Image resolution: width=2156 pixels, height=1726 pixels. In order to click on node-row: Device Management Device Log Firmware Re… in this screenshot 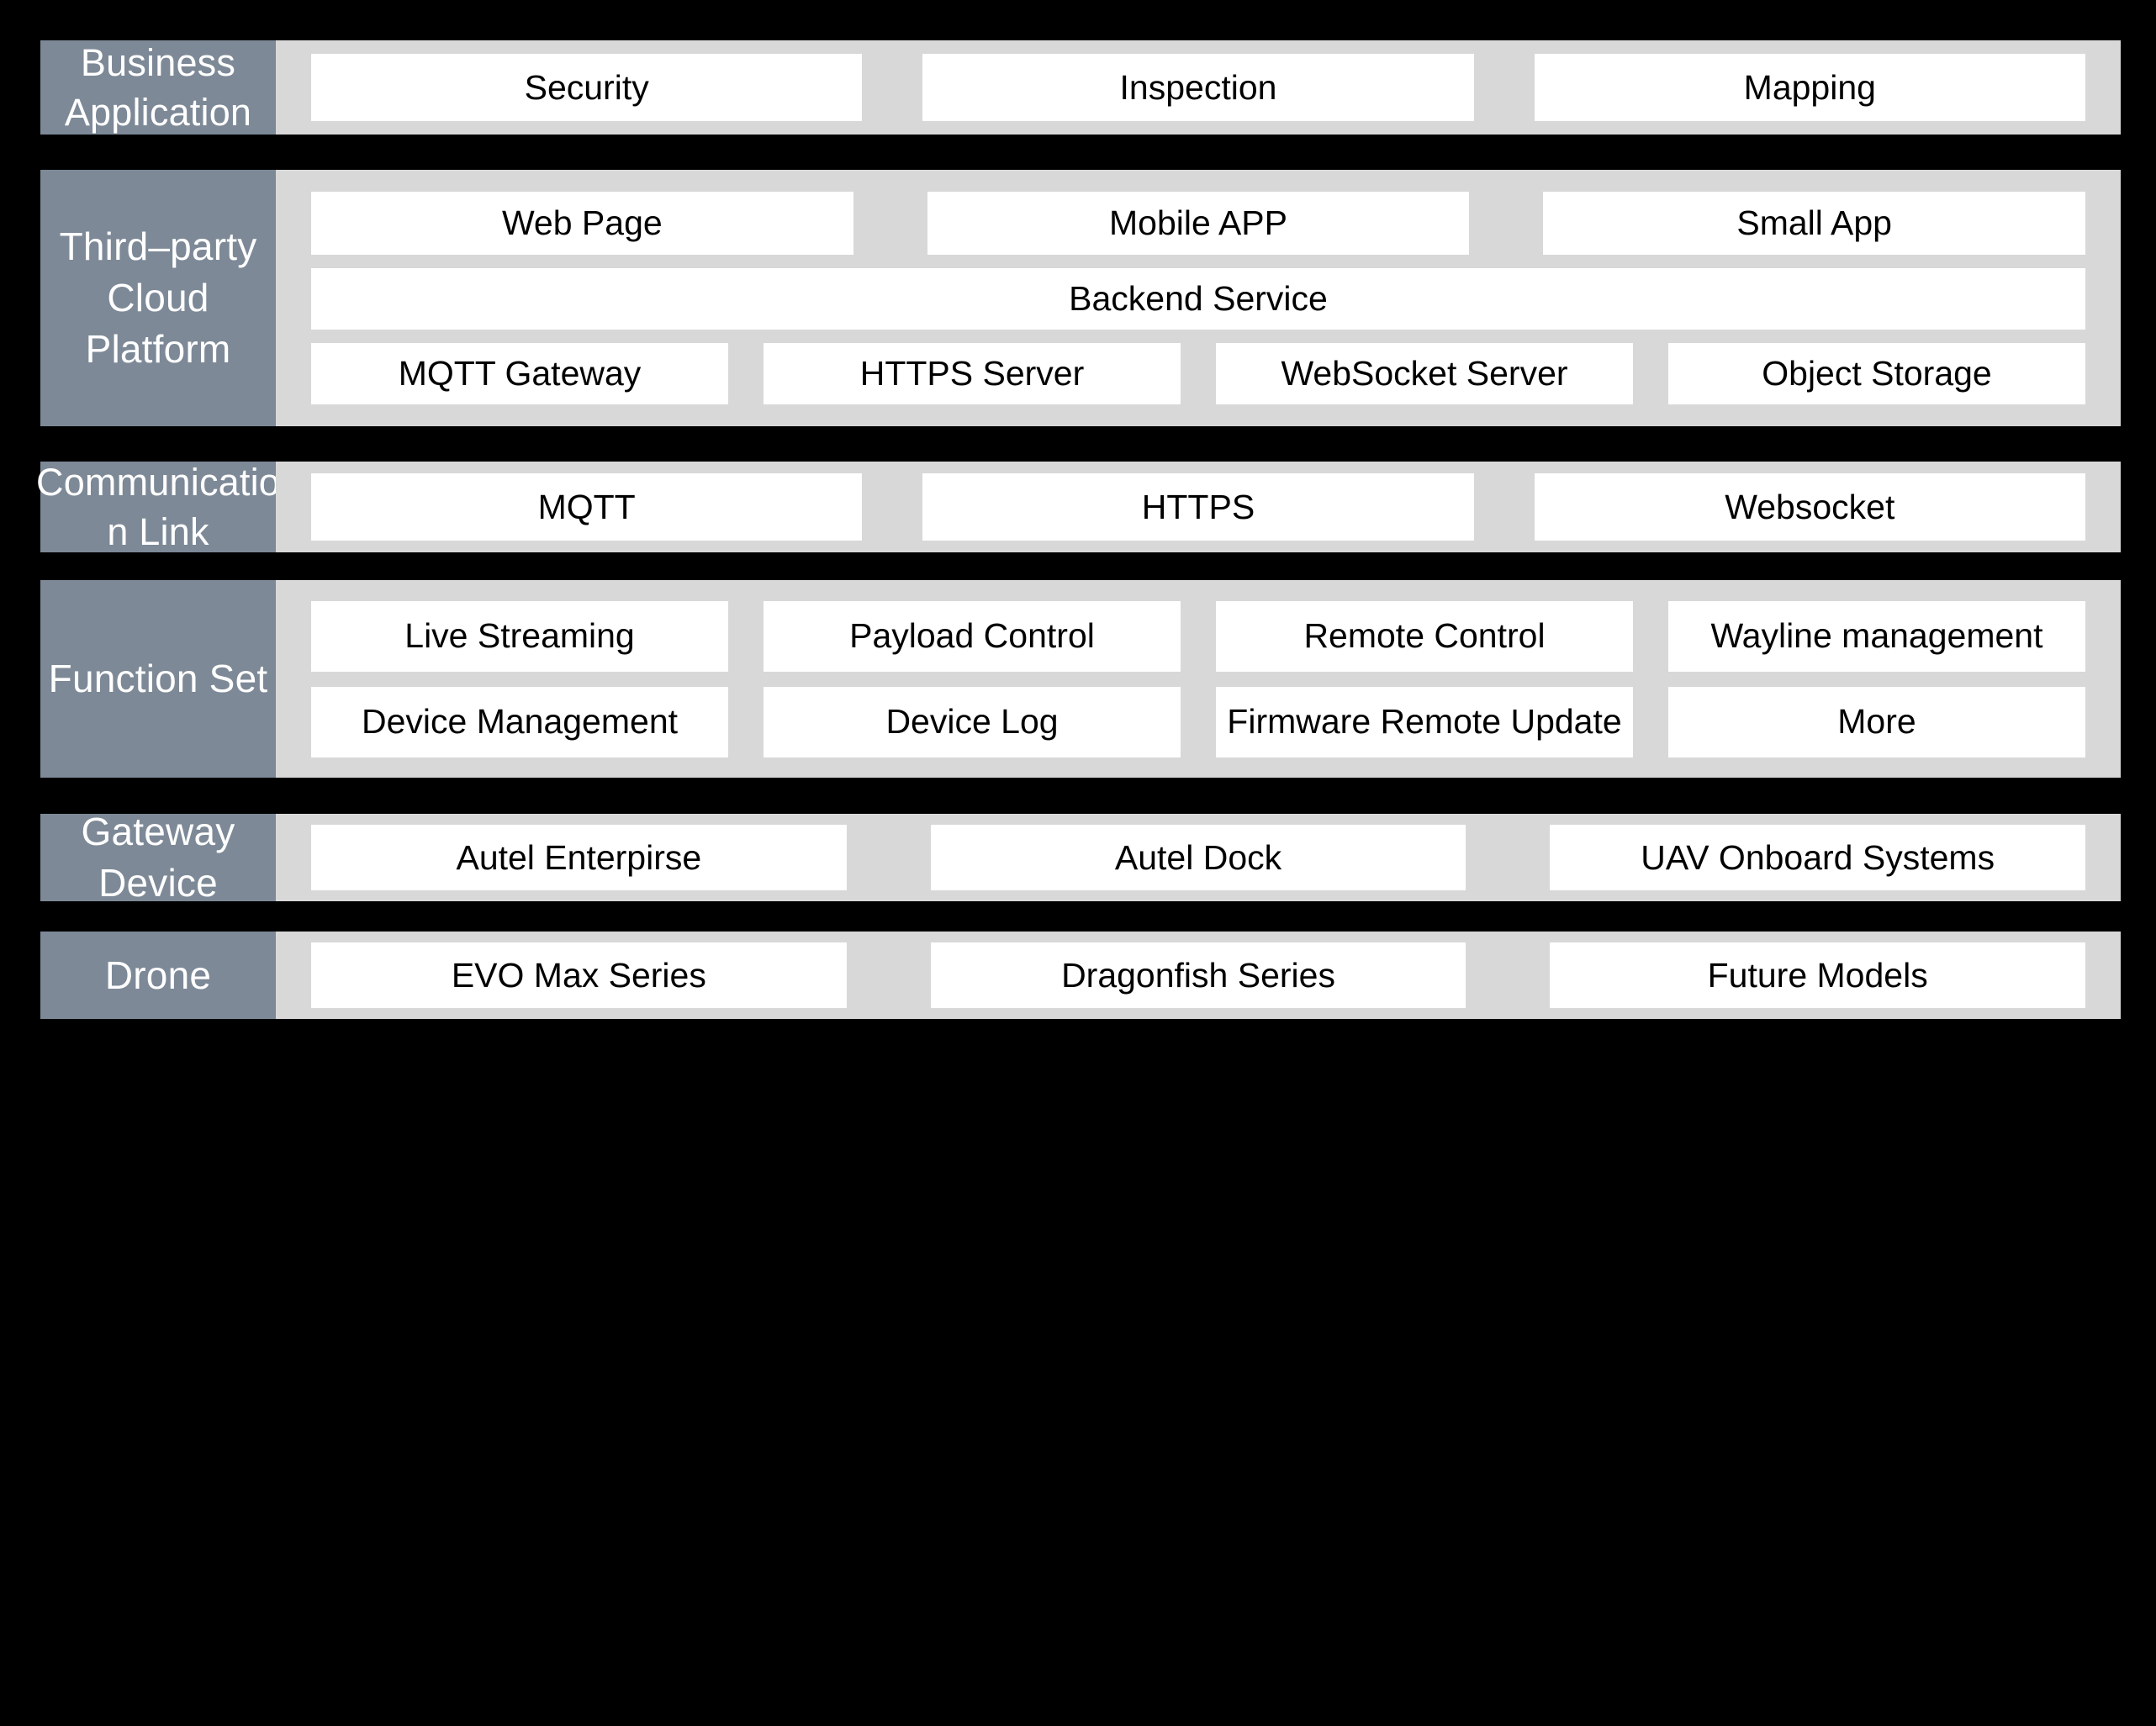, I will do `click(1198, 722)`.